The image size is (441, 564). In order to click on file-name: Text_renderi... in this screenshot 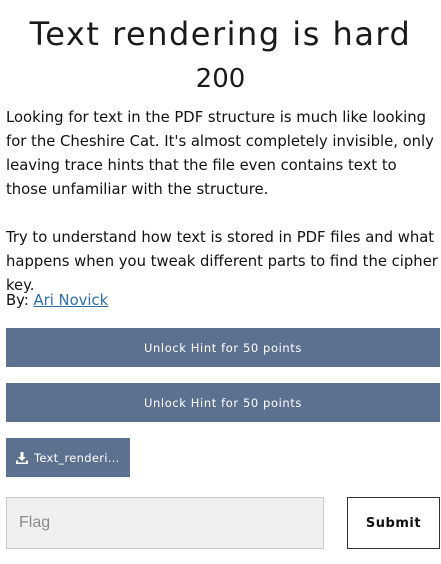, I will do `click(77, 457)`.